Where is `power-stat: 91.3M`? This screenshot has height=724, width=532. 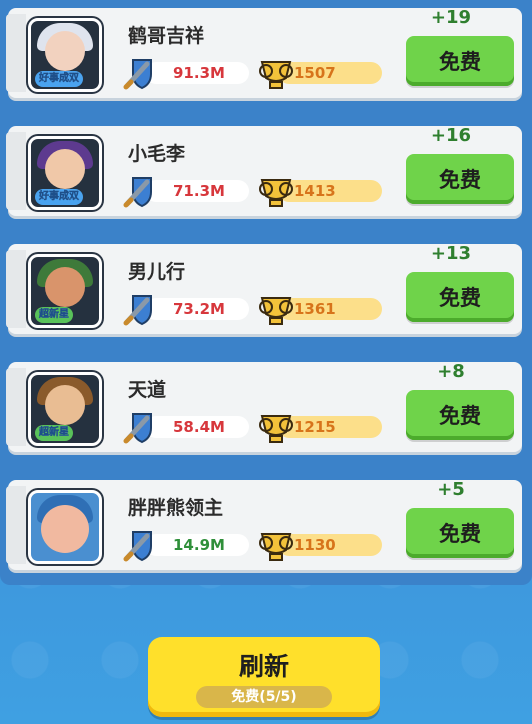 power-stat: 91.3M is located at coordinates (186, 72).